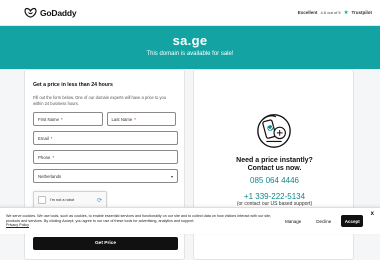 This screenshot has width=380, height=260. Describe the element at coordinates (140, 225) in the screenshot. I see `privacy-policy-link: Privacy Policy` at that location.